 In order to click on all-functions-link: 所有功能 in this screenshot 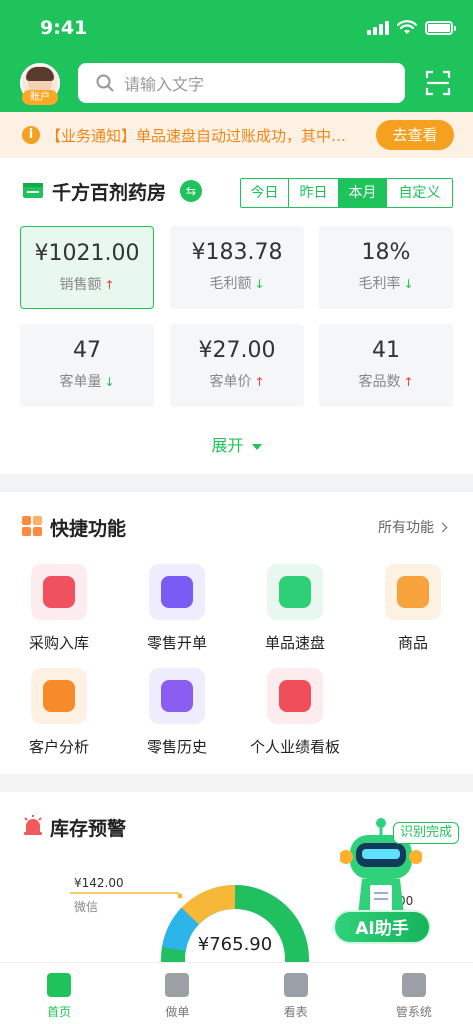, I will do `click(413, 527)`.